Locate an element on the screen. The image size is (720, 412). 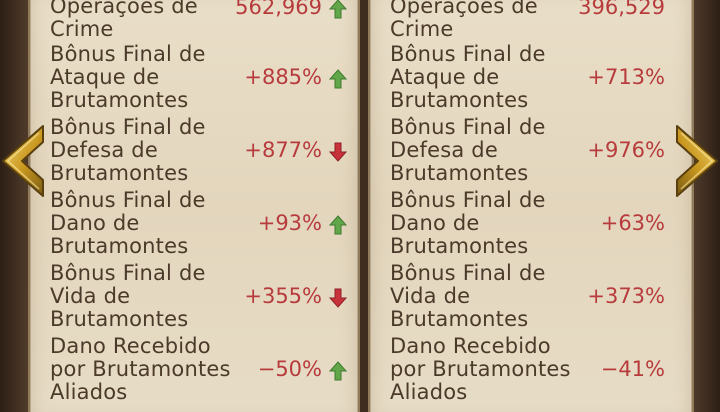
right-stat-value: +976% is located at coordinates (626, 150).